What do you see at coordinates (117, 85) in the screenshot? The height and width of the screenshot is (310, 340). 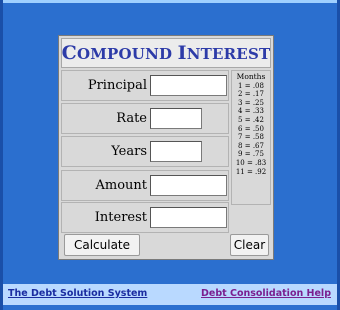 I see `principal-label: Principal` at bounding box center [117, 85].